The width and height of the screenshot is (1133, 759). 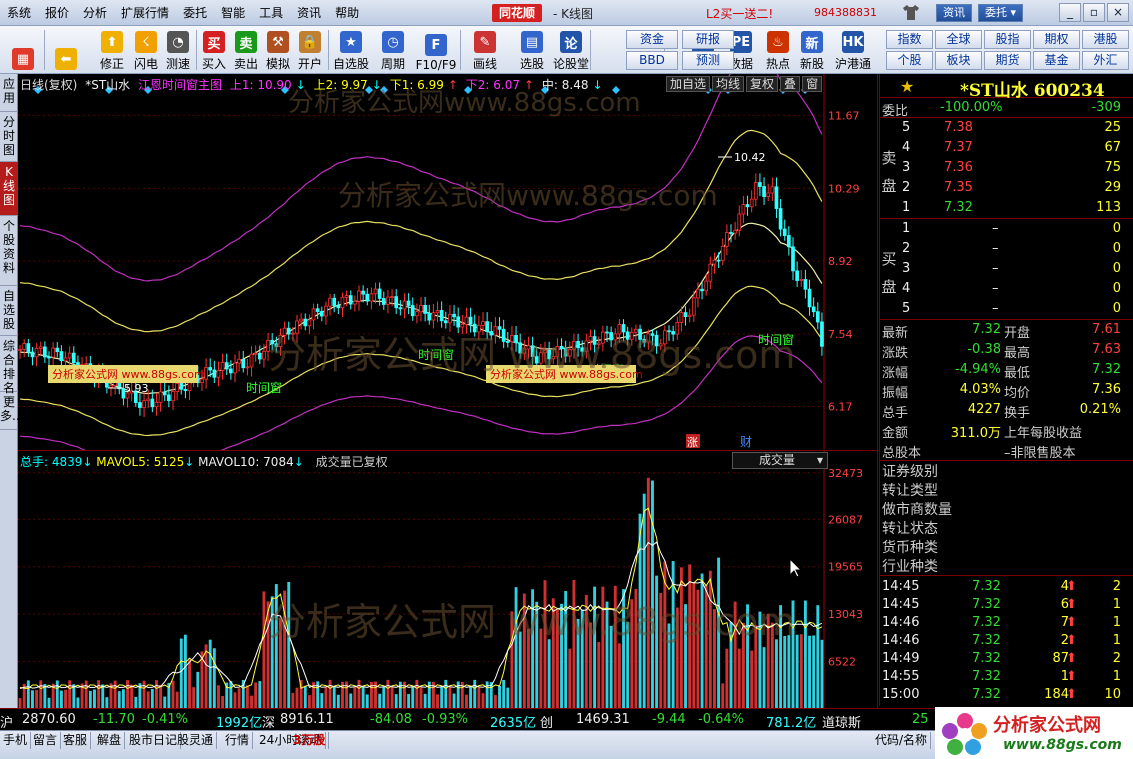 I want to click on quick-button: 研报, so click(x=708, y=39).